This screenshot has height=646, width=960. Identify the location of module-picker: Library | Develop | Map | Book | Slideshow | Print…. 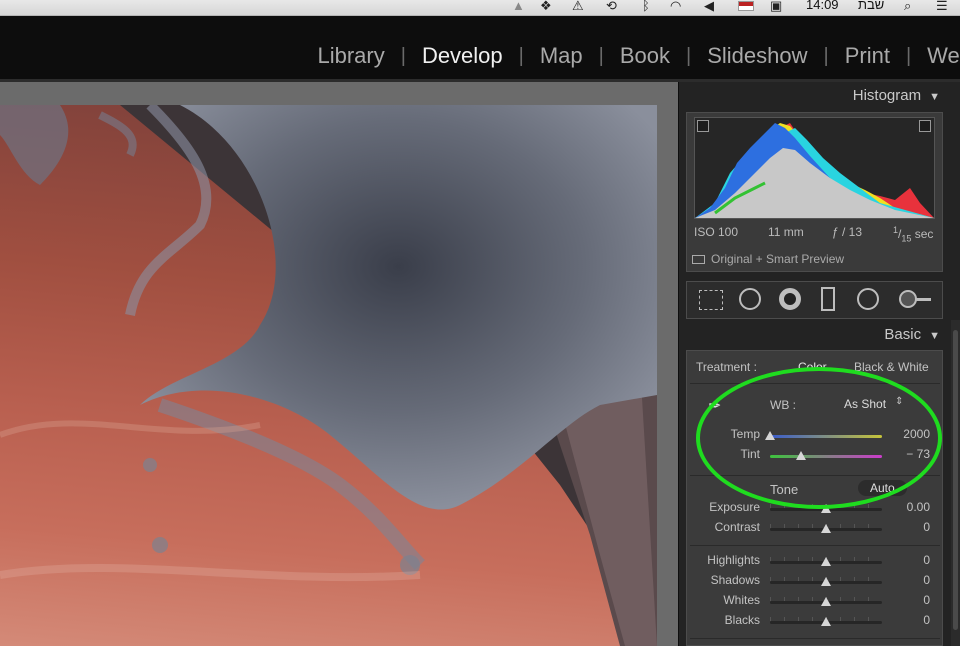
(480, 48).